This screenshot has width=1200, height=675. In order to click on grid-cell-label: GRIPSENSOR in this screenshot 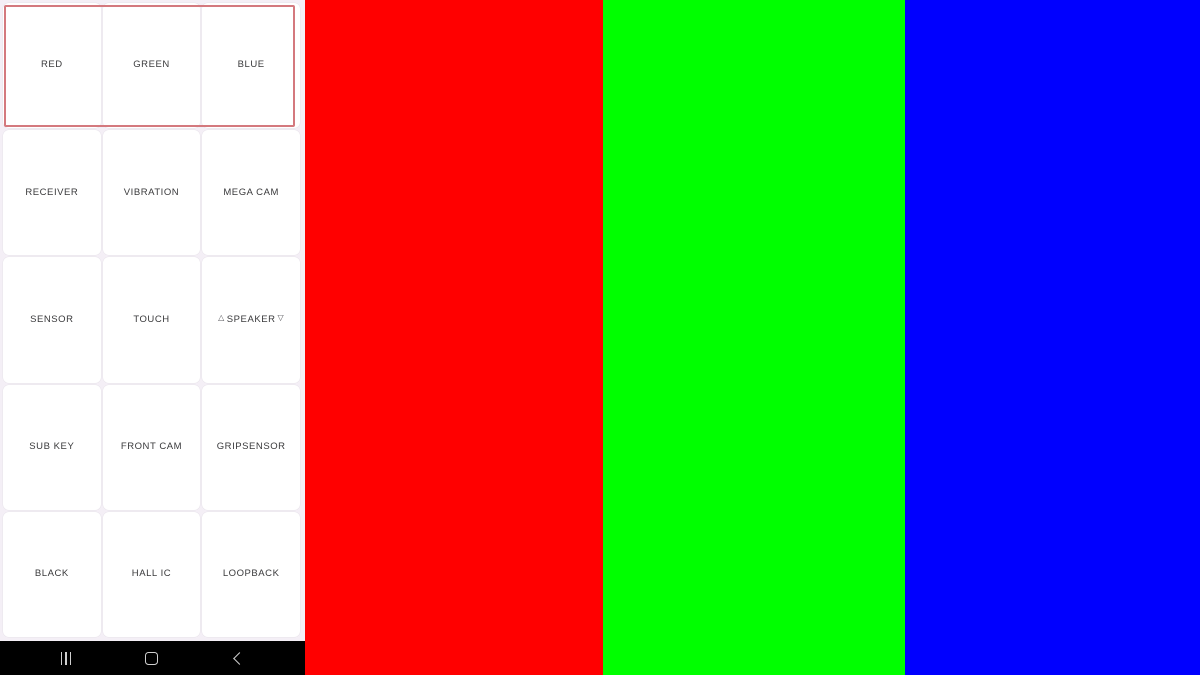, I will do `click(251, 446)`.